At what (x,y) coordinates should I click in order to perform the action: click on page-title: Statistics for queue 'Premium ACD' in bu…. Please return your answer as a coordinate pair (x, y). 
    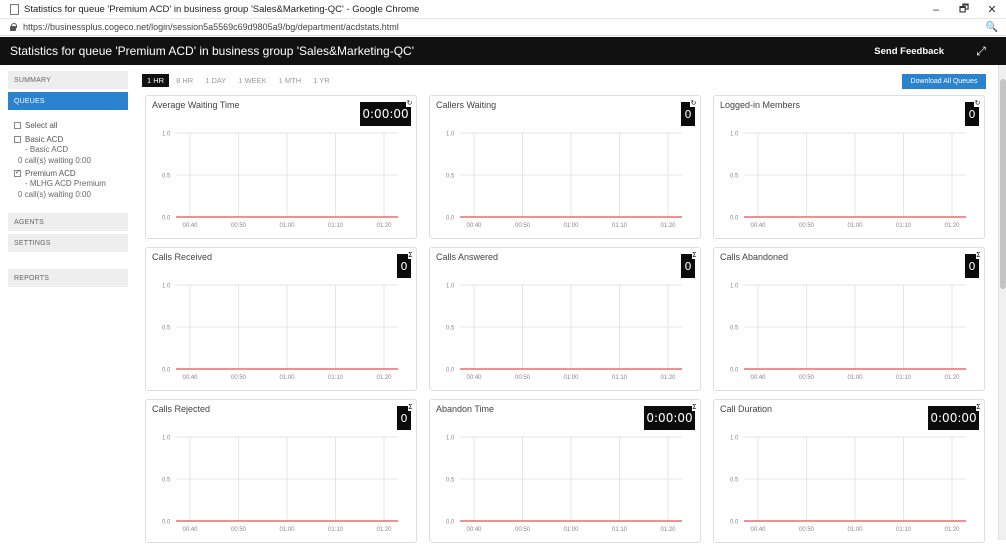
    Looking at the image, I should click on (212, 51).